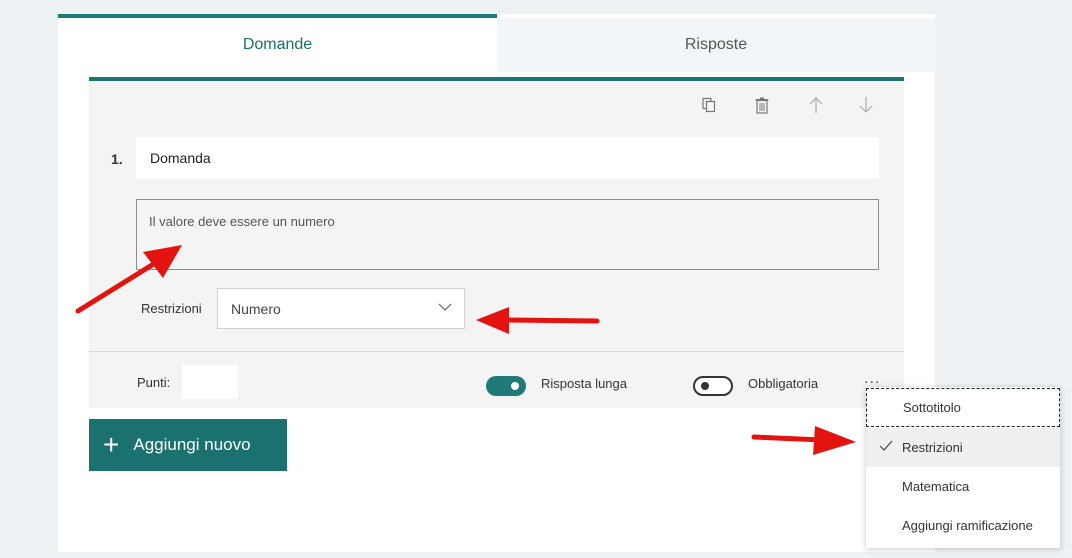  What do you see at coordinates (154, 382) in the screenshot?
I see `points-label: Punti:` at bounding box center [154, 382].